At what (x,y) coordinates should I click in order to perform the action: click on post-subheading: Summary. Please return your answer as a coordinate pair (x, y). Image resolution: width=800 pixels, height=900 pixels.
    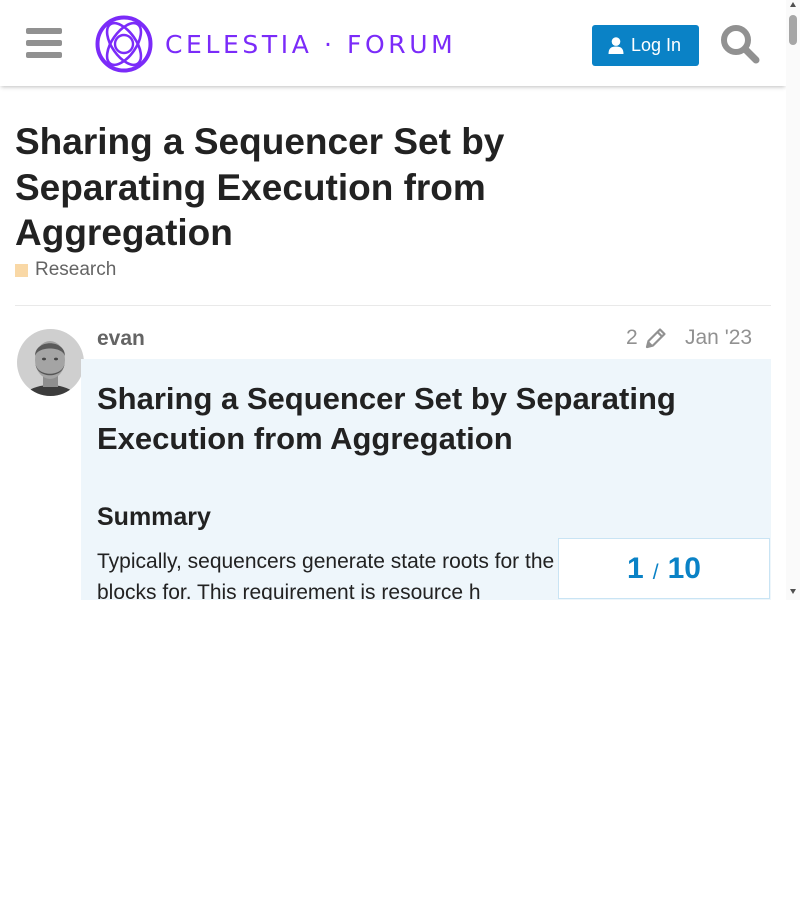
    Looking at the image, I should click on (154, 517).